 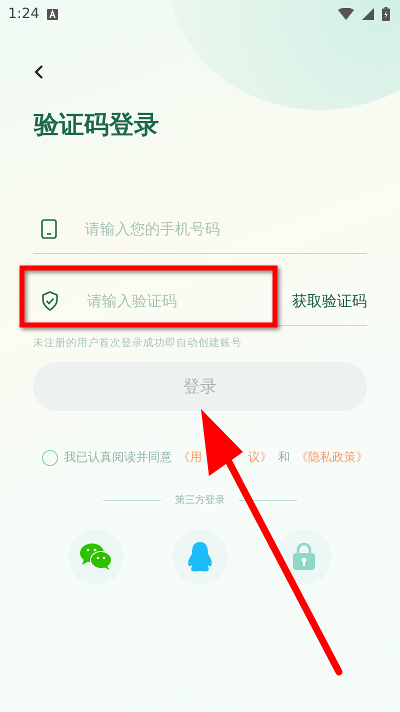 What do you see at coordinates (368, 14) in the screenshot?
I see `signal-icon` at bounding box center [368, 14].